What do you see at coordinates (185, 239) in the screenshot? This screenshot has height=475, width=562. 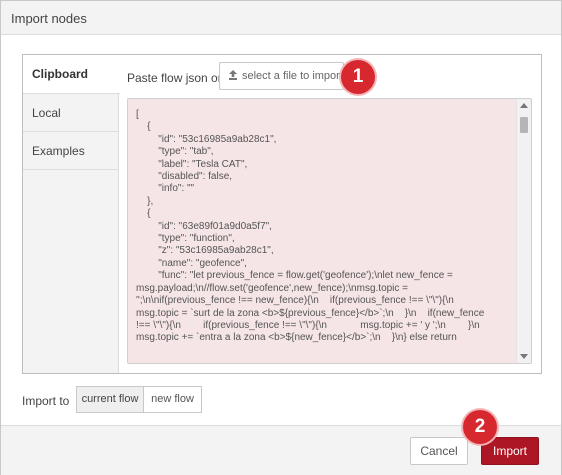 I see `code-line: "type": "function",` at bounding box center [185, 239].